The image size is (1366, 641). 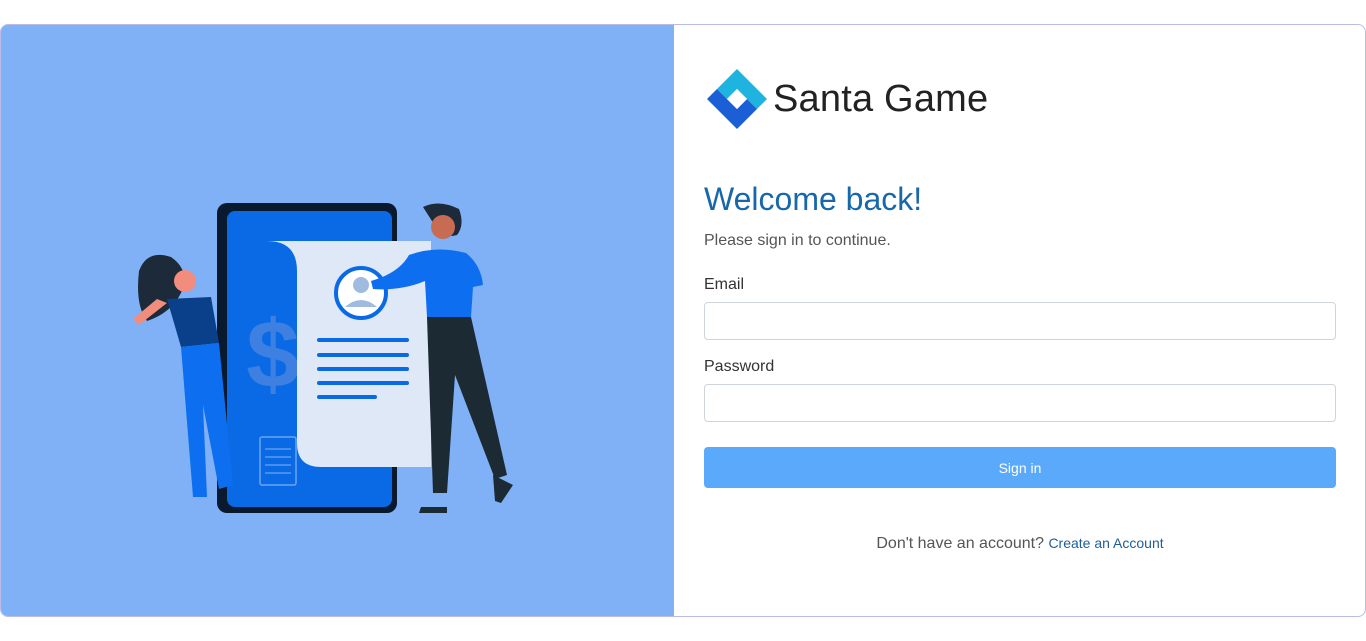 I want to click on diamond-logo-icon, so click(x=737, y=99).